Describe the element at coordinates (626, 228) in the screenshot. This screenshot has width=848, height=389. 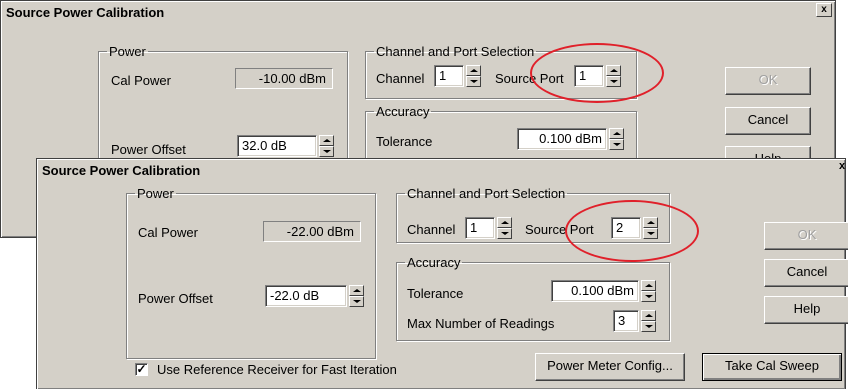
I see `source-port-field: 2` at that location.